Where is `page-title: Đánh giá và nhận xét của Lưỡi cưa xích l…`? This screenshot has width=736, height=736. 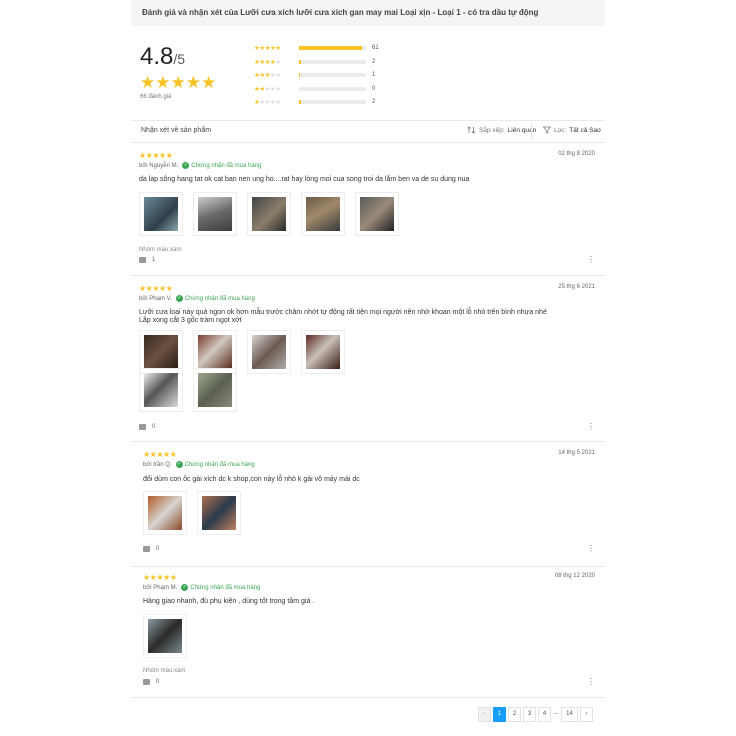 page-title: Đánh giá và nhận xét của Lưỡi cưa xích l… is located at coordinates (340, 12).